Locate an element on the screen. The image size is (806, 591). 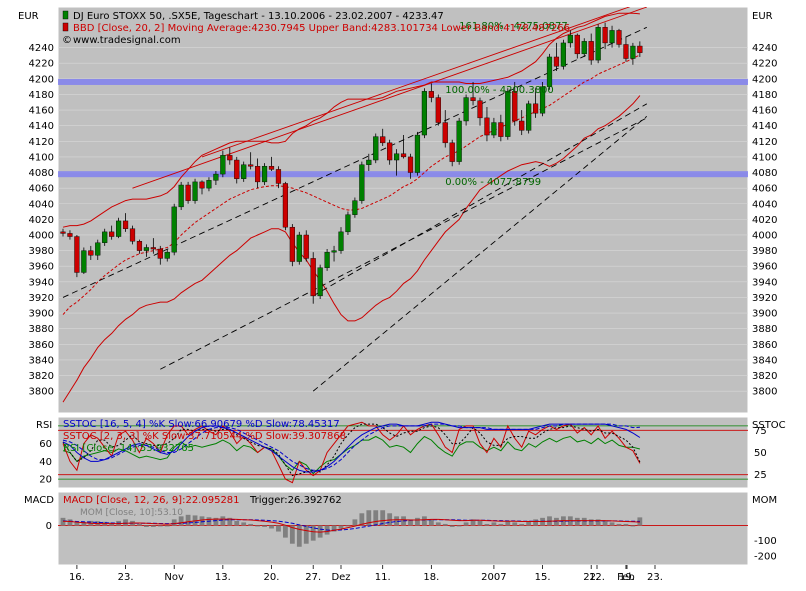
y-tick-right: 4220 is located at coordinates (764, 64).